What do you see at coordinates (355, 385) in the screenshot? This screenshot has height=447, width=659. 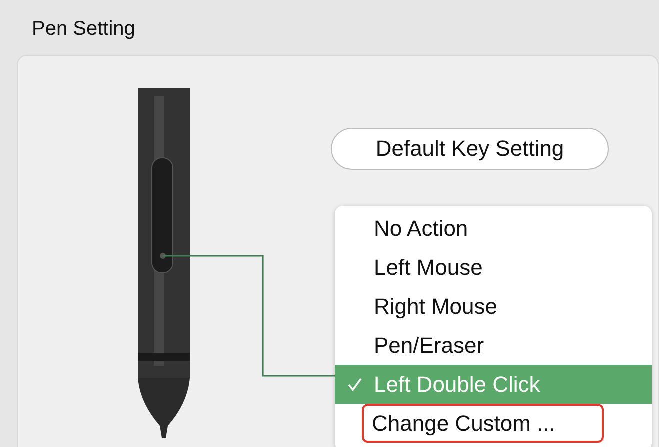 I see `checkmark-icon` at bounding box center [355, 385].